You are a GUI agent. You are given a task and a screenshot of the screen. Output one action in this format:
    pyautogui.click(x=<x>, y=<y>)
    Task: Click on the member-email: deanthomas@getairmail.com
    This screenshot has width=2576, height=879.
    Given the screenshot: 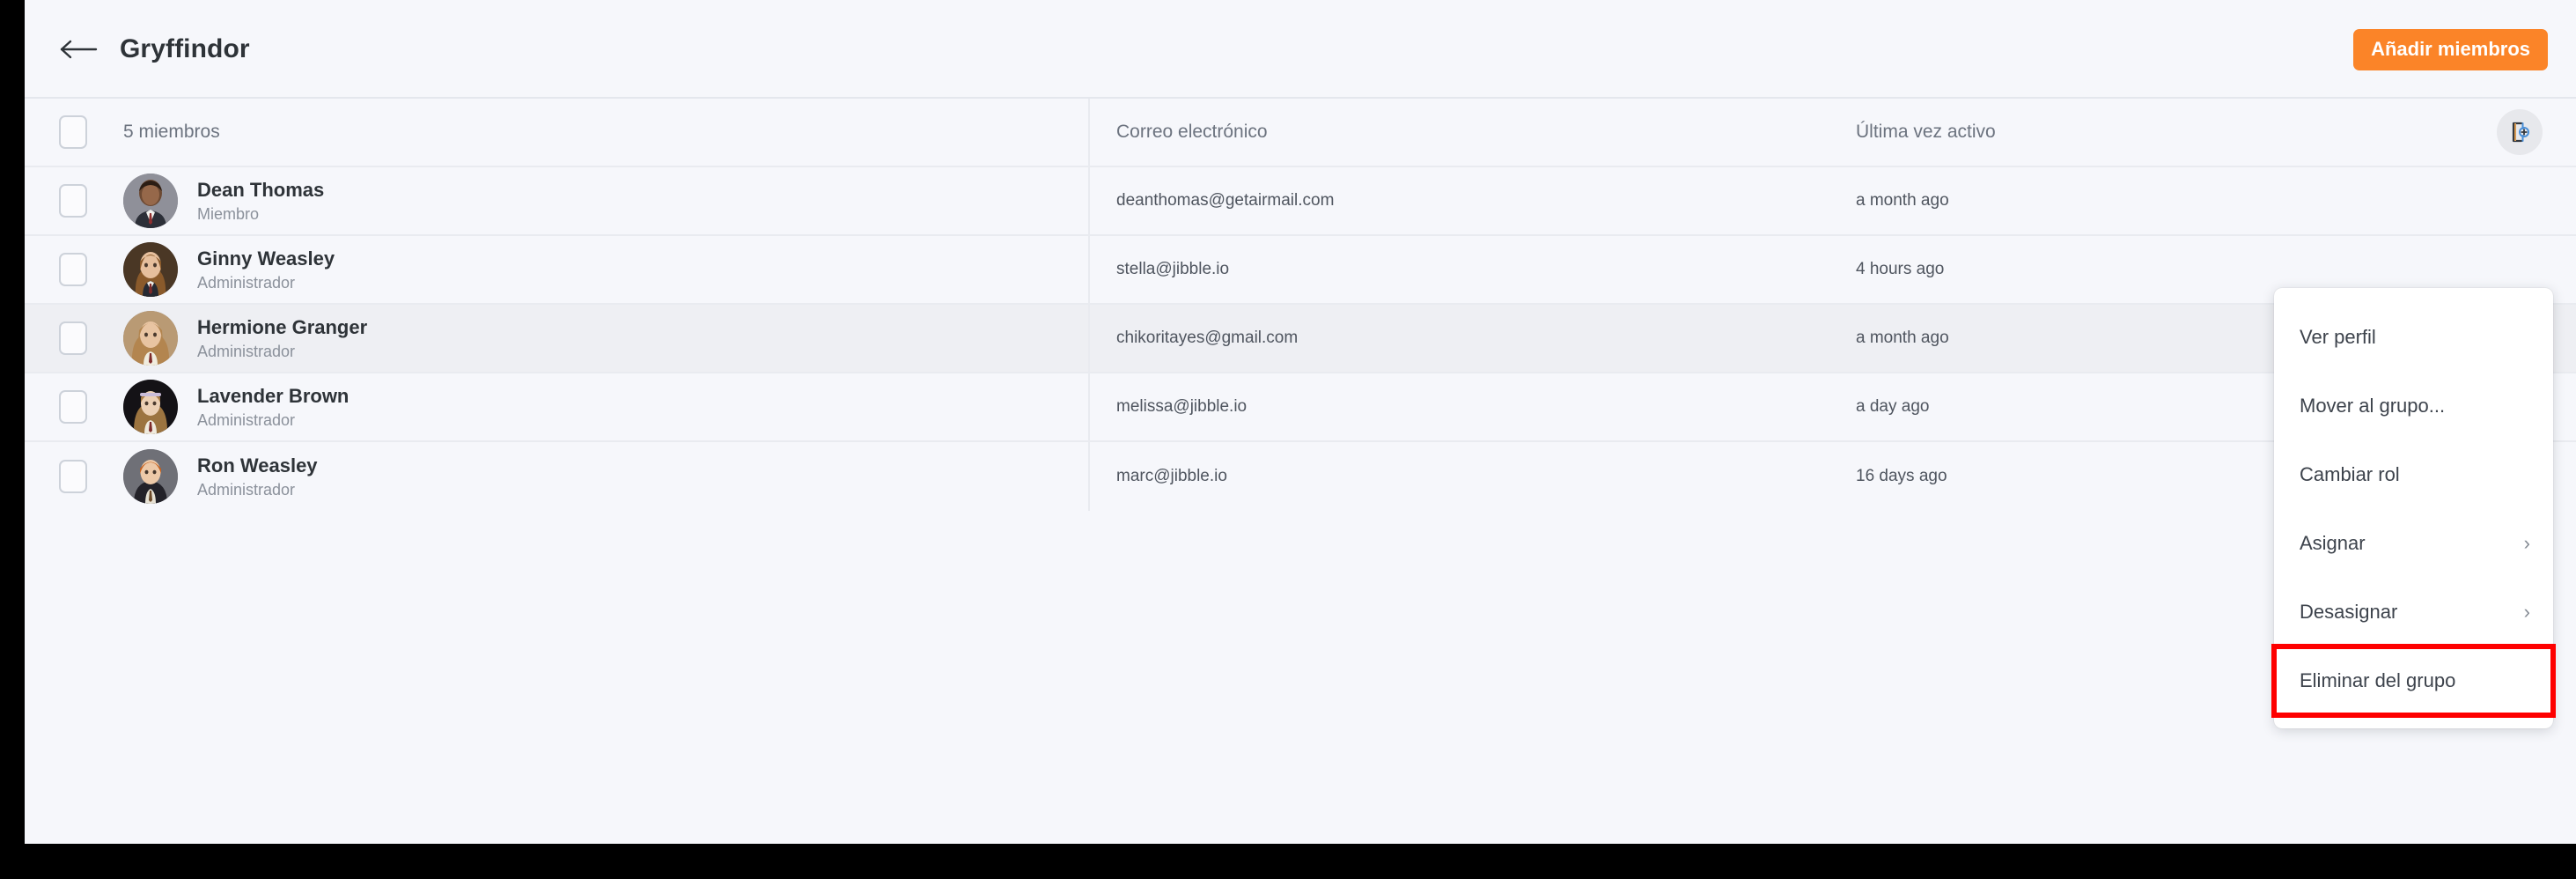 What is the action you would take?
    pyautogui.click(x=1225, y=201)
    